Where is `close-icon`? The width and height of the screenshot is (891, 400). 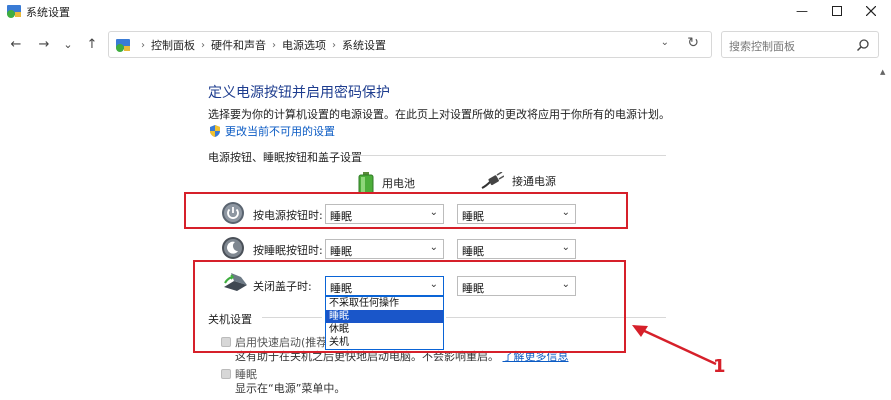 close-icon is located at coordinates (871, 11).